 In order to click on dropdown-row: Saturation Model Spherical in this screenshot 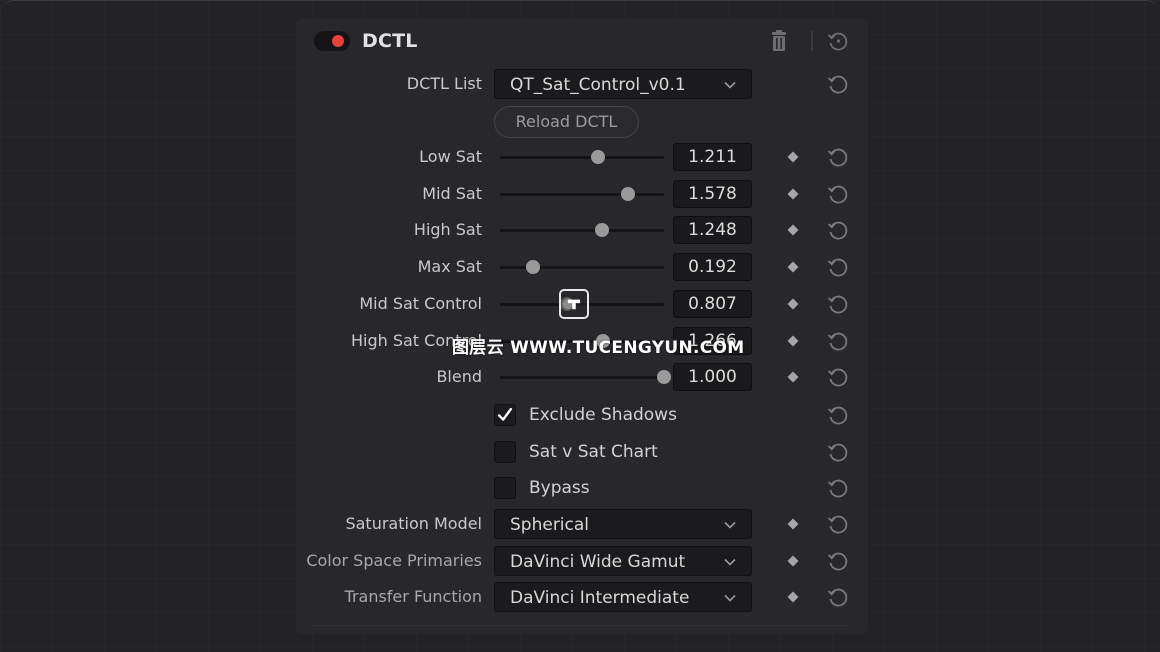, I will do `click(582, 524)`.